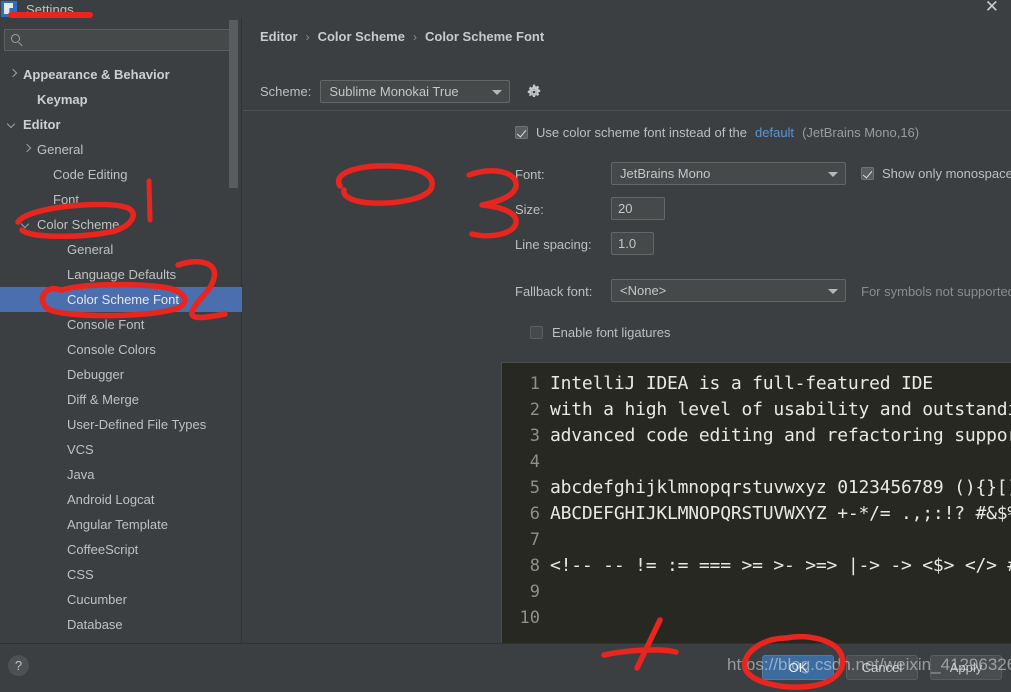 The image size is (1011, 692). Describe the element at coordinates (121, 474) in the screenshot. I see `sidebar-item-java: Java` at that location.